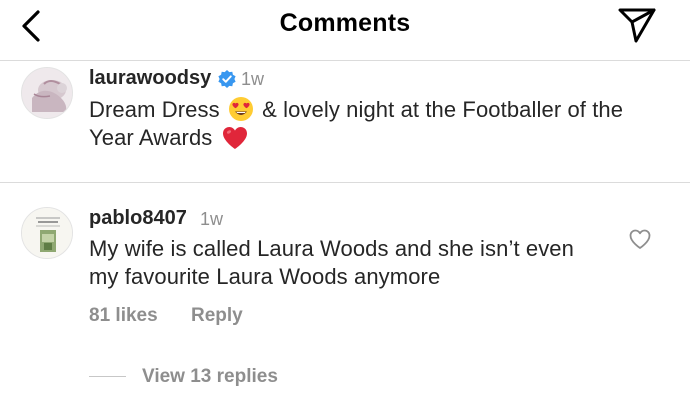 Image resolution: width=690 pixels, height=415 pixels. Describe the element at coordinates (640, 239) in the screenshot. I see `heart-outline-icon` at that location.